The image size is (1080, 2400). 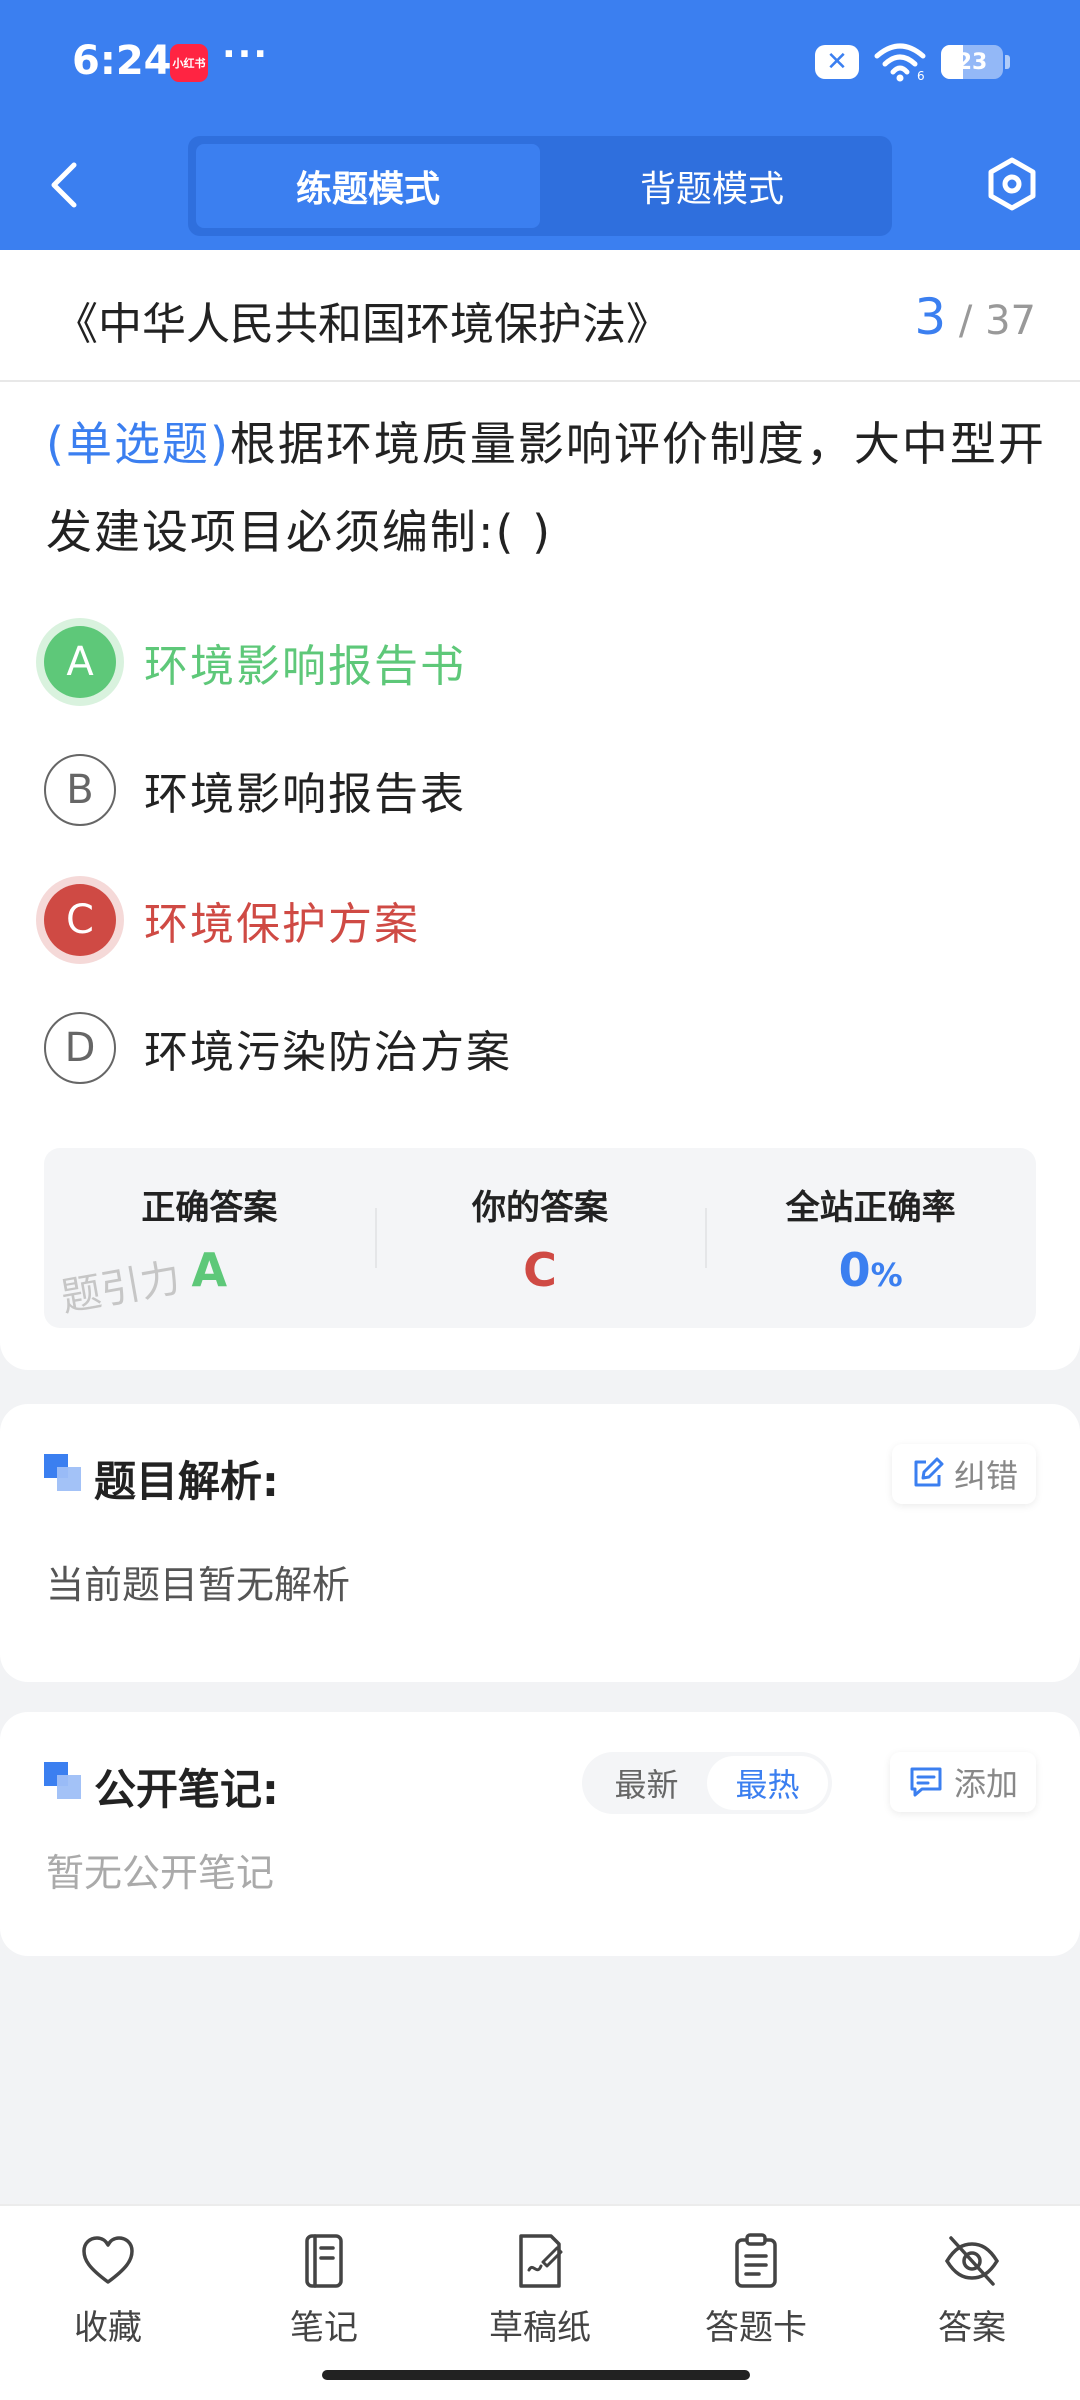 I want to click on report-error-button: 纠错, so click(x=963, y=1474).